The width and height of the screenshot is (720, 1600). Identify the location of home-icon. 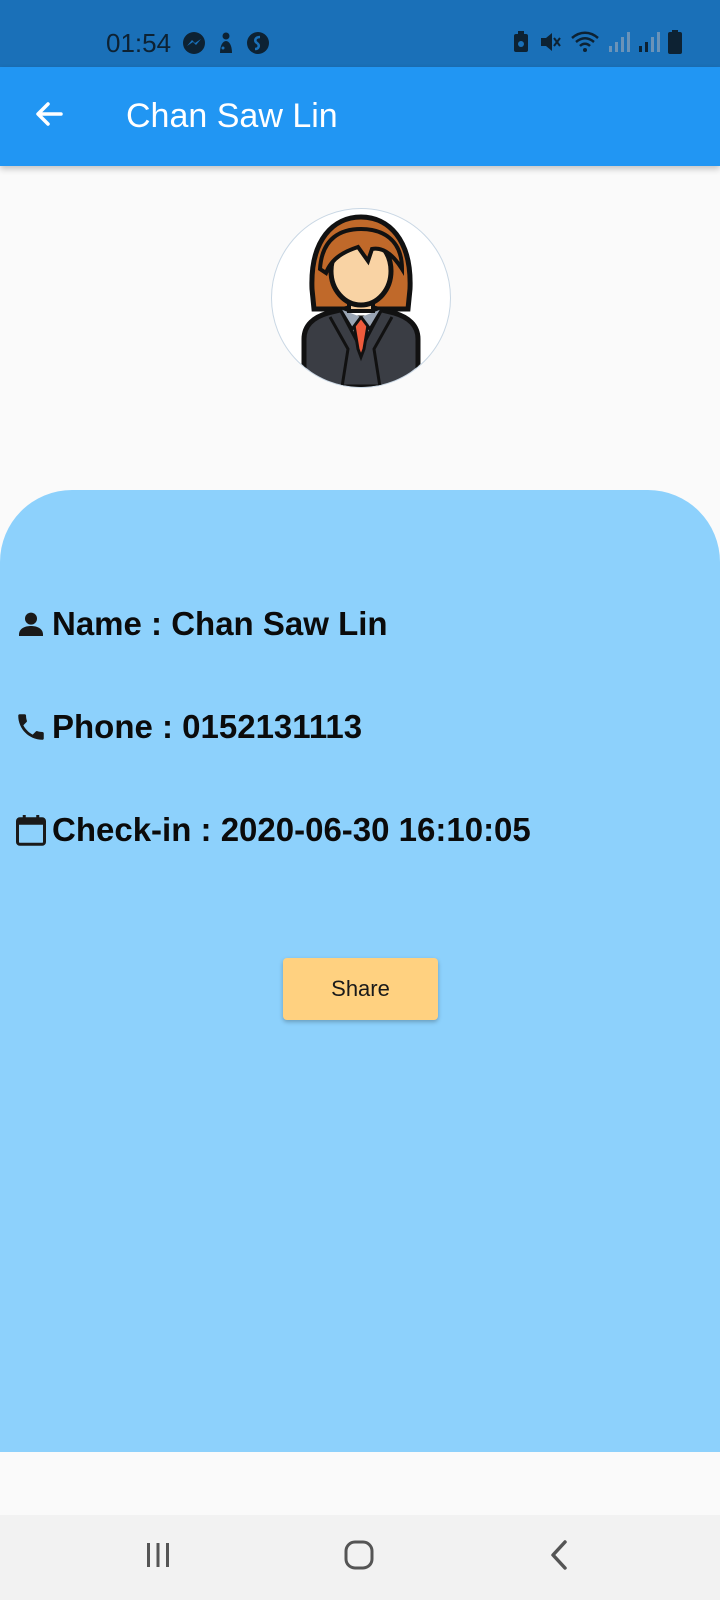
(359, 1557).